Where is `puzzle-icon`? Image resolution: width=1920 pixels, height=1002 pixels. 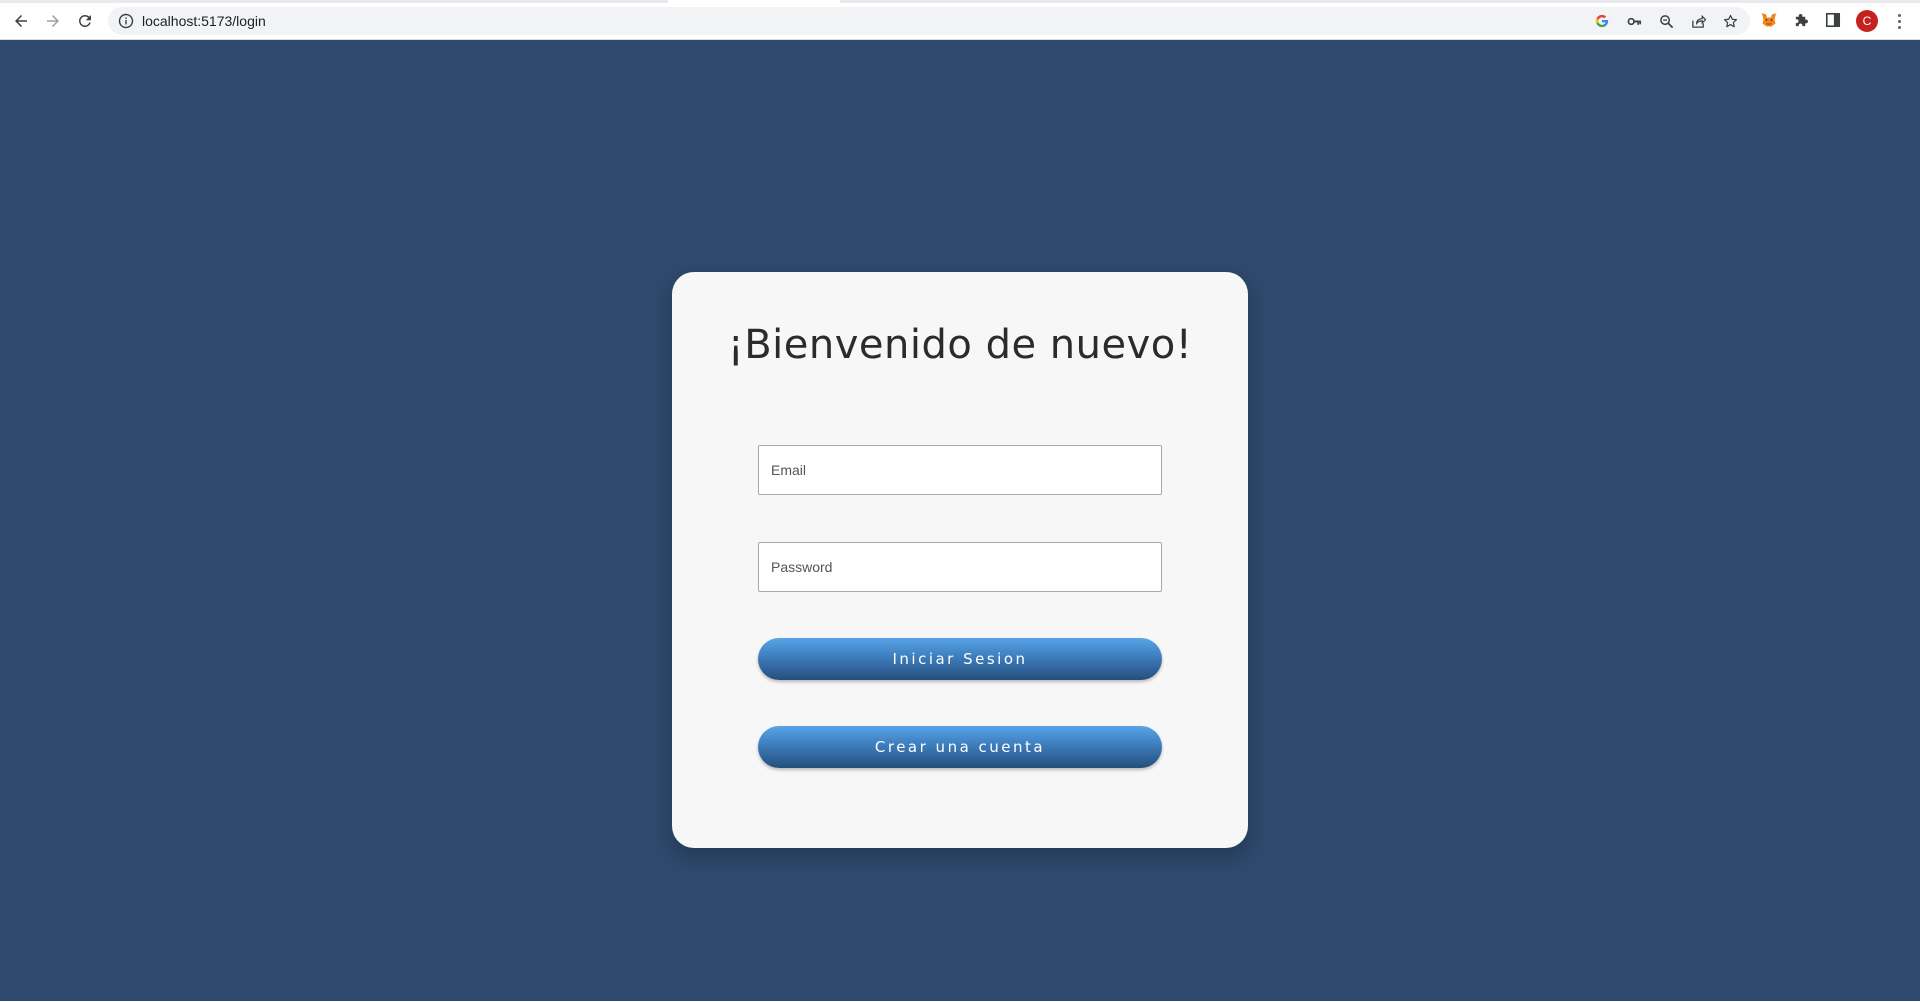 puzzle-icon is located at coordinates (1801, 20).